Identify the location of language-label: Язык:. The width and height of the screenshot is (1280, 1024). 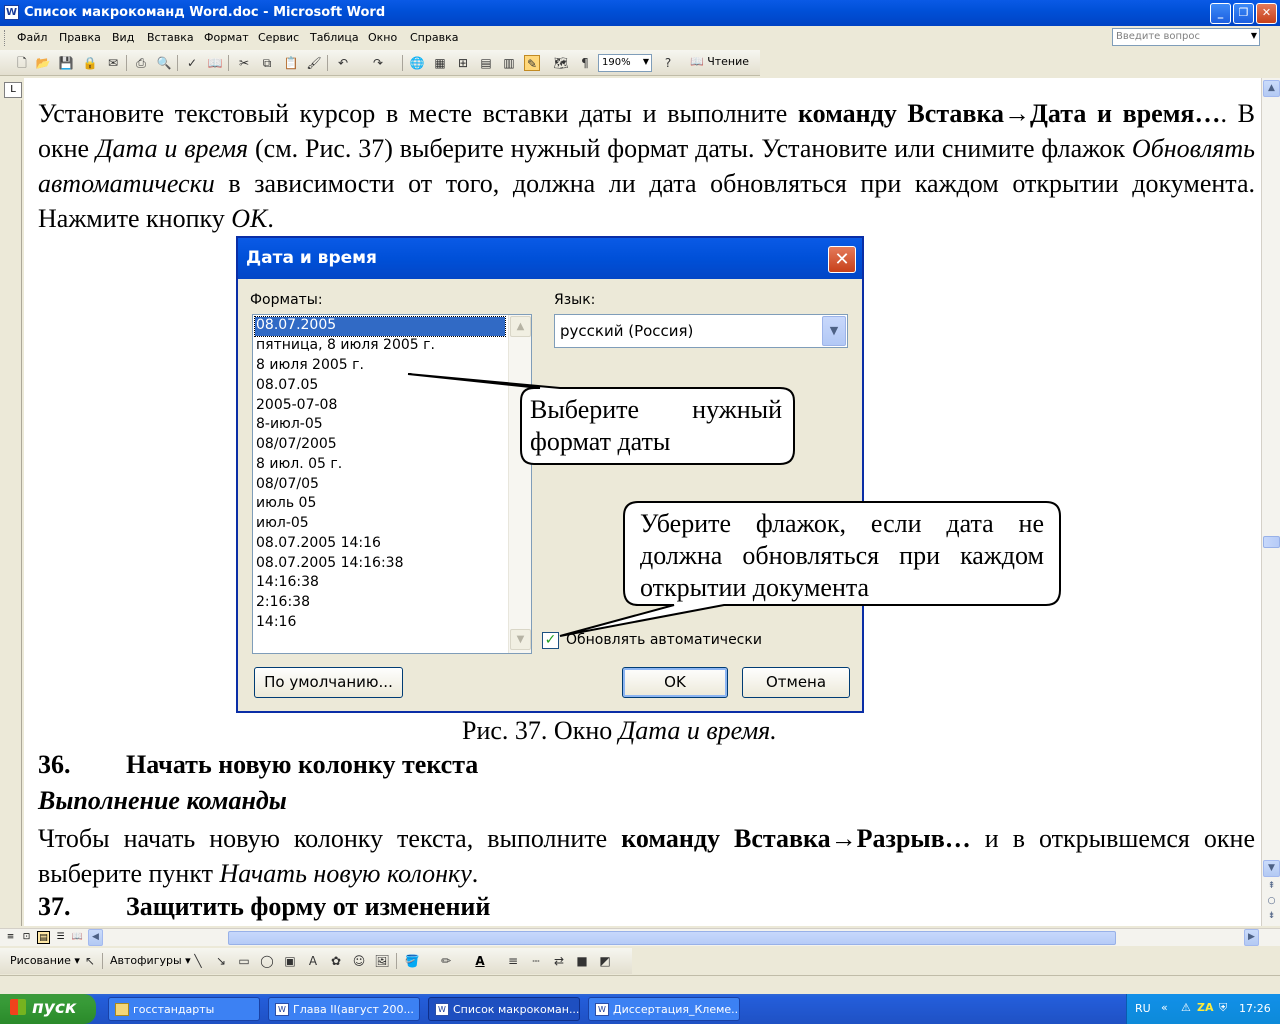
(575, 300).